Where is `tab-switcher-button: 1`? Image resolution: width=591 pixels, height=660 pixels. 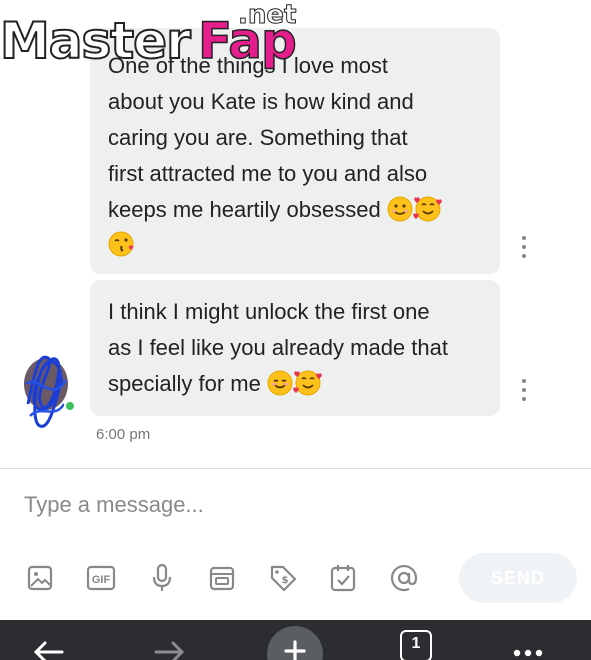
tab-switcher-button: 1 is located at coordinates (418, 640).